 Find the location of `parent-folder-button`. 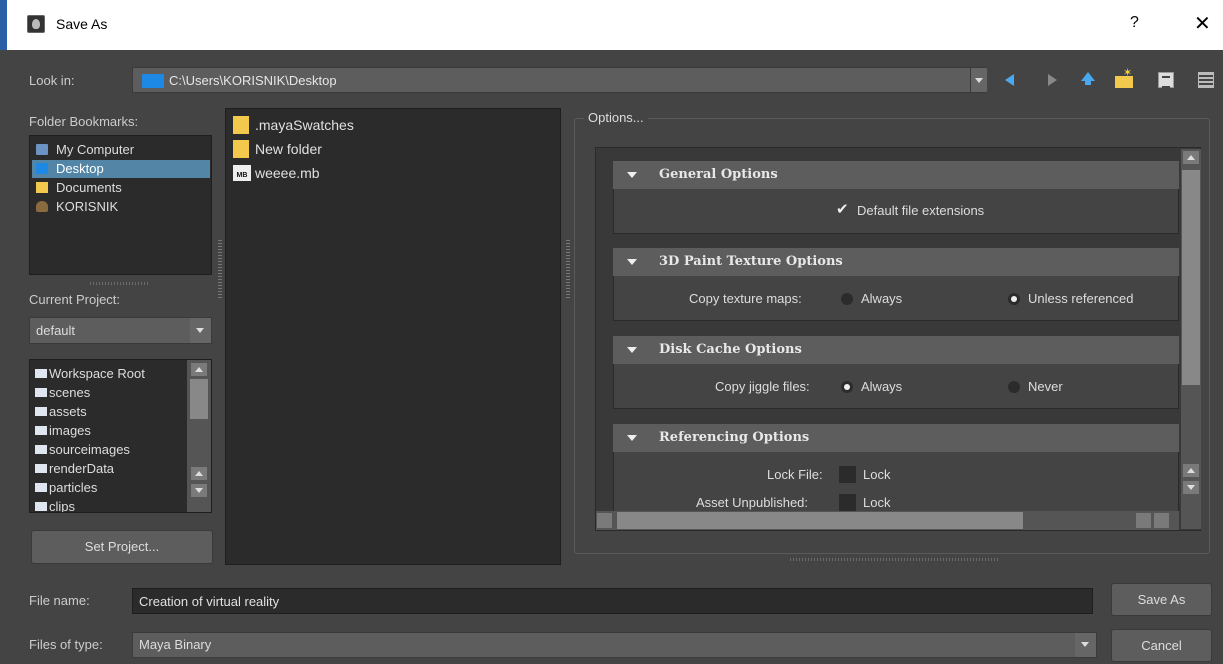

parent-folder-button is located at coordinates (1088, 80).